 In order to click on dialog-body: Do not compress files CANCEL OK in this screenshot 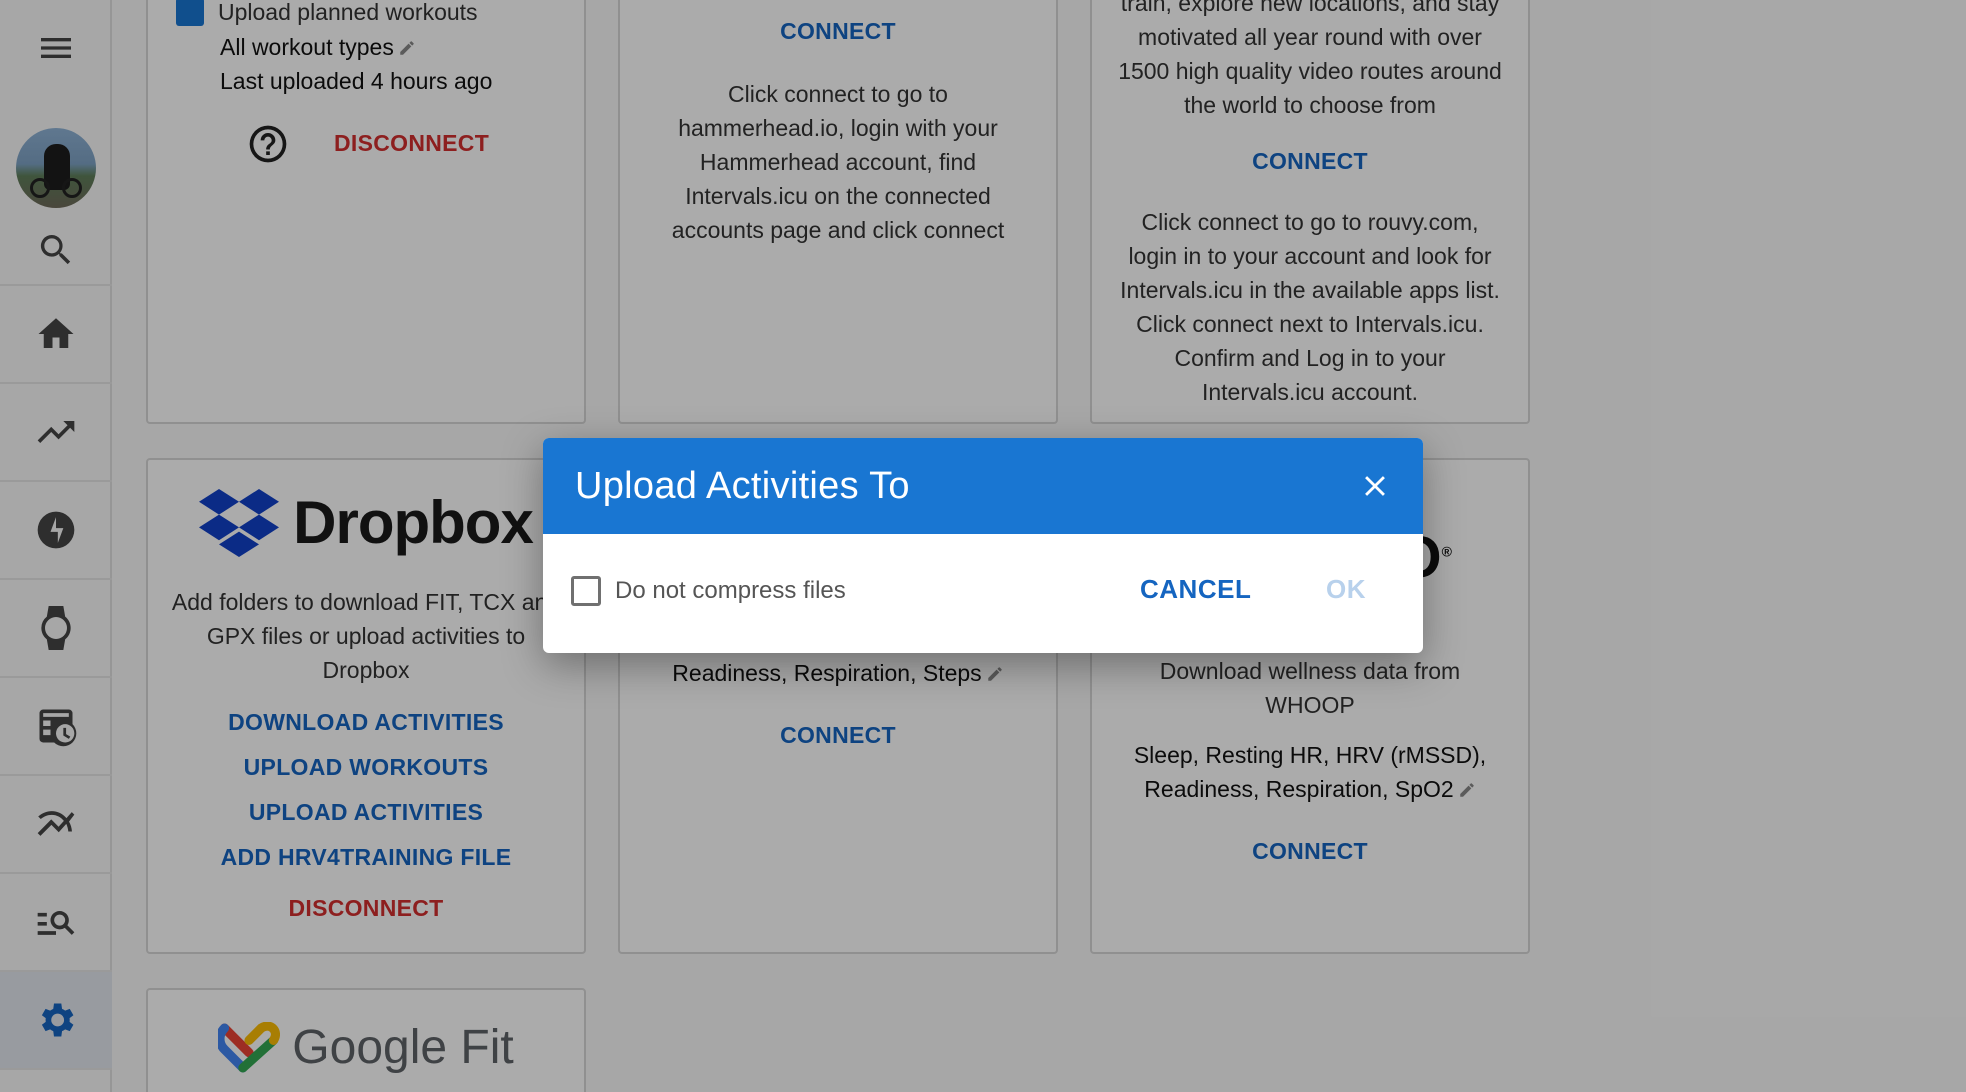, I will do `click(983, 593)`.